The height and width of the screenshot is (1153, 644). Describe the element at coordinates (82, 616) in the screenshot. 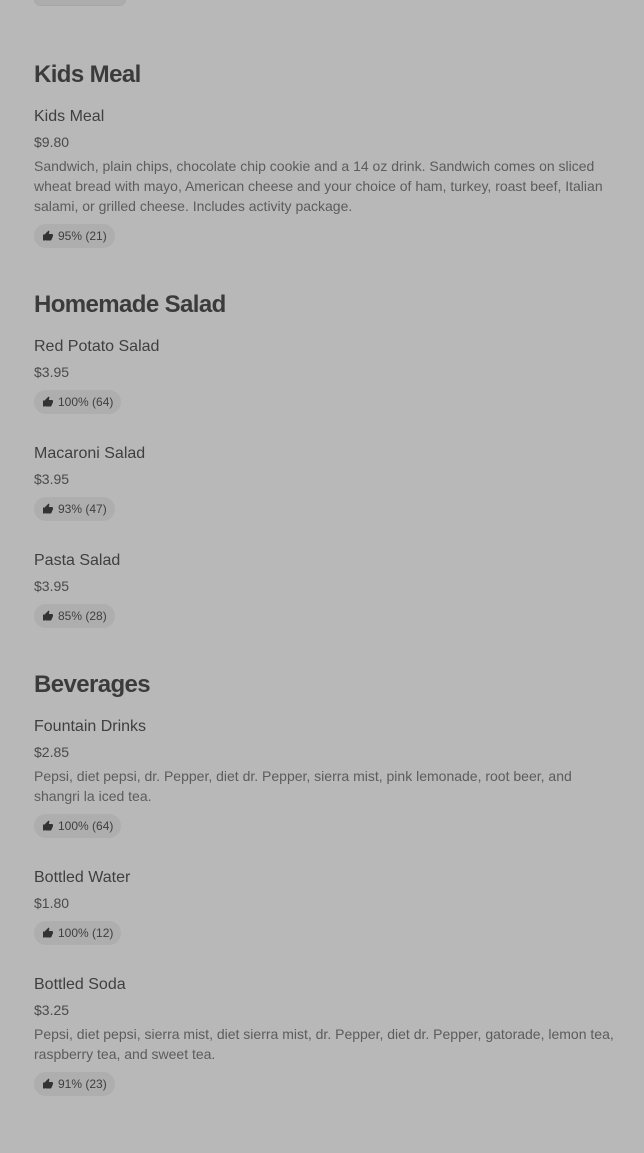

I see `rating-text: 85% (28)` at that location.